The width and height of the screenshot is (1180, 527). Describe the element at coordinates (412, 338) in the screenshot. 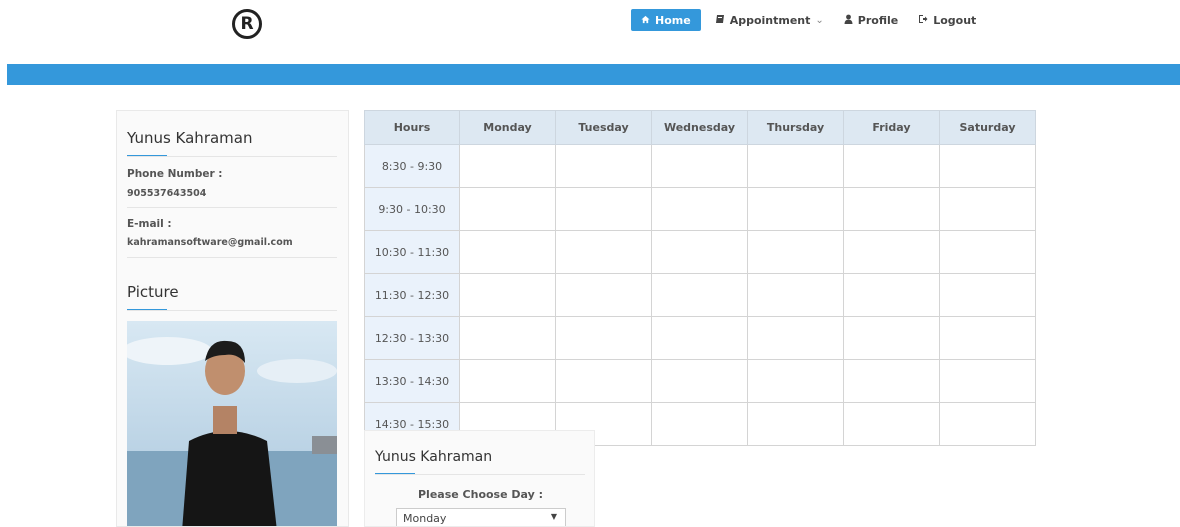

I see `hour-cell: 12:30 - 13:30` at that location.